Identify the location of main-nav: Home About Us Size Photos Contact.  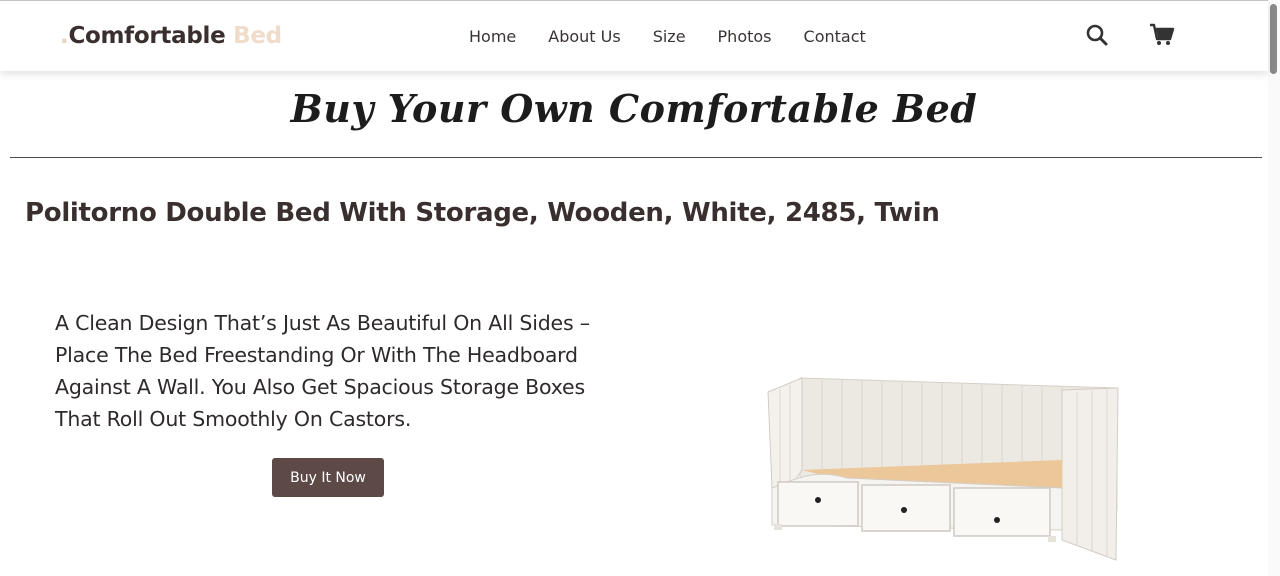
(667, 36).